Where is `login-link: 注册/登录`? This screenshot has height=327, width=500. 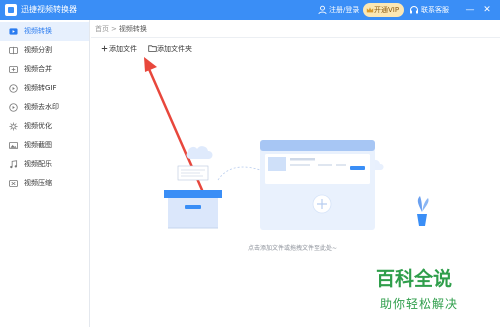
login-link: 注册/登录 is located at coordinates (344, 10).